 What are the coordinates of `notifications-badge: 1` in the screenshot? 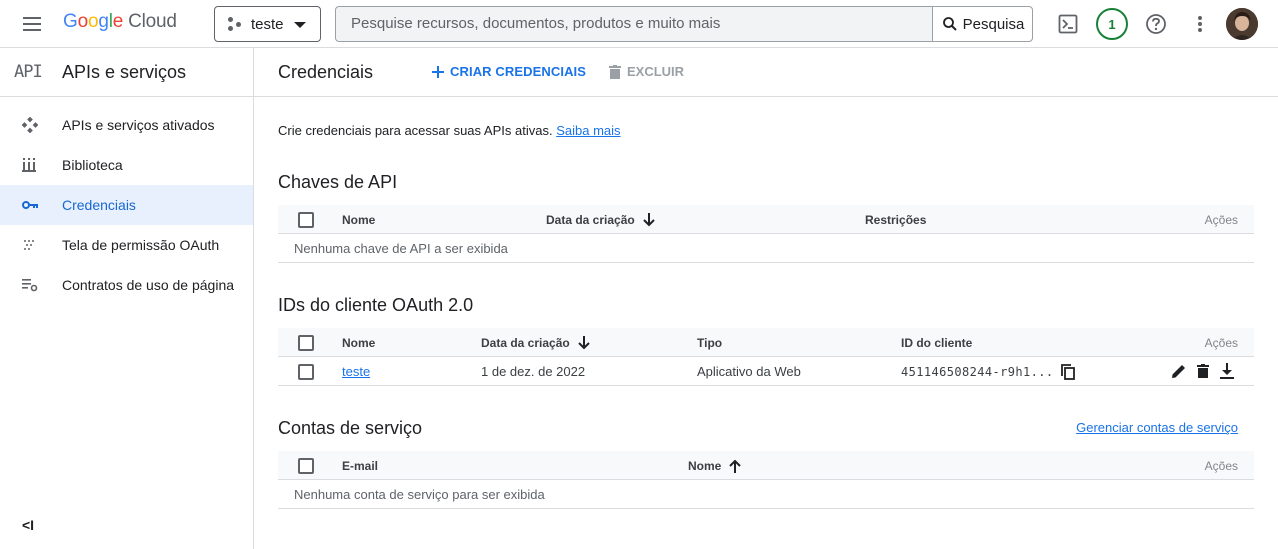 It's located at (1112, 24).